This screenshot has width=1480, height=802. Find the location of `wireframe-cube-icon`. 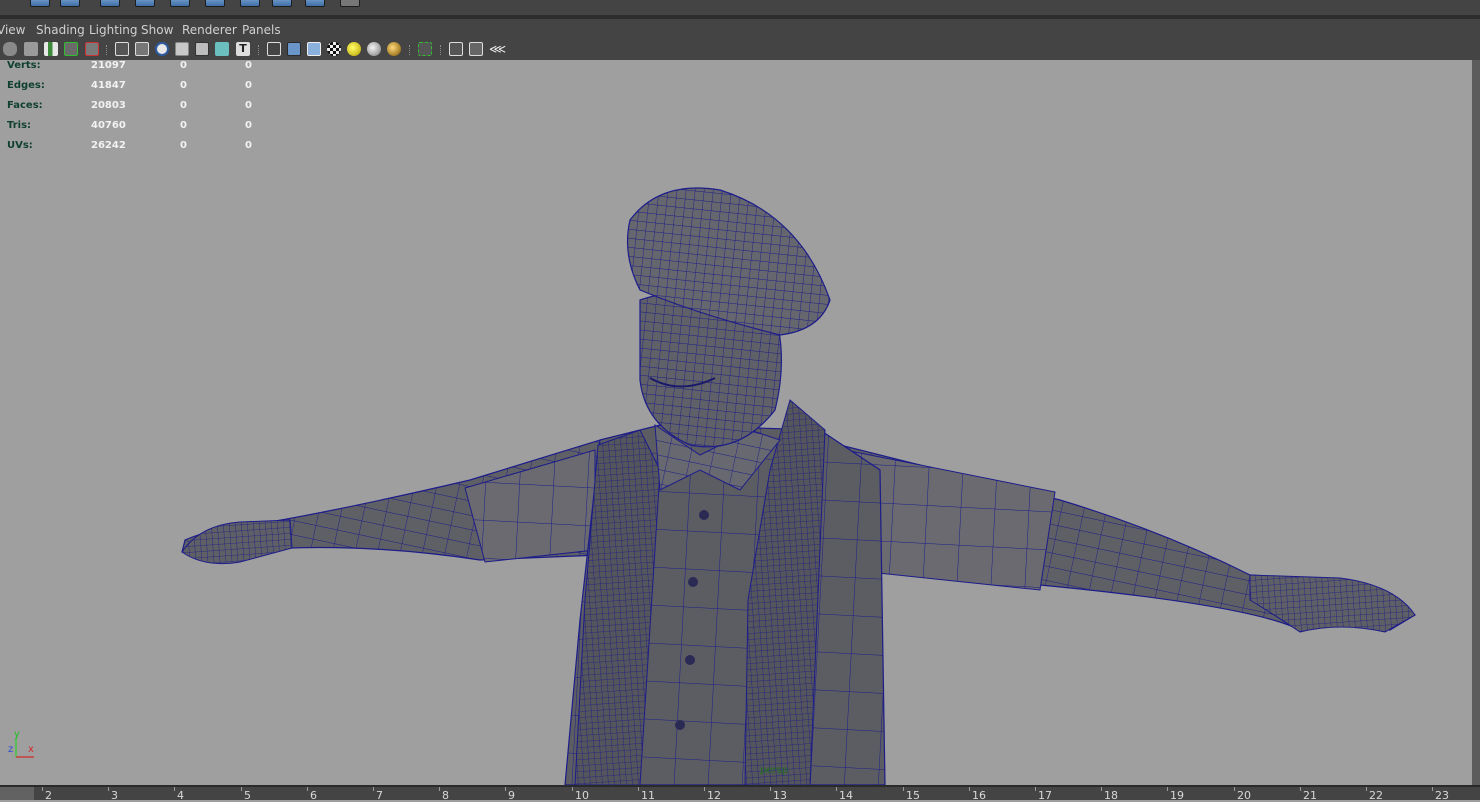

wireframe-cube-icon is located at coordinates (274, 49).